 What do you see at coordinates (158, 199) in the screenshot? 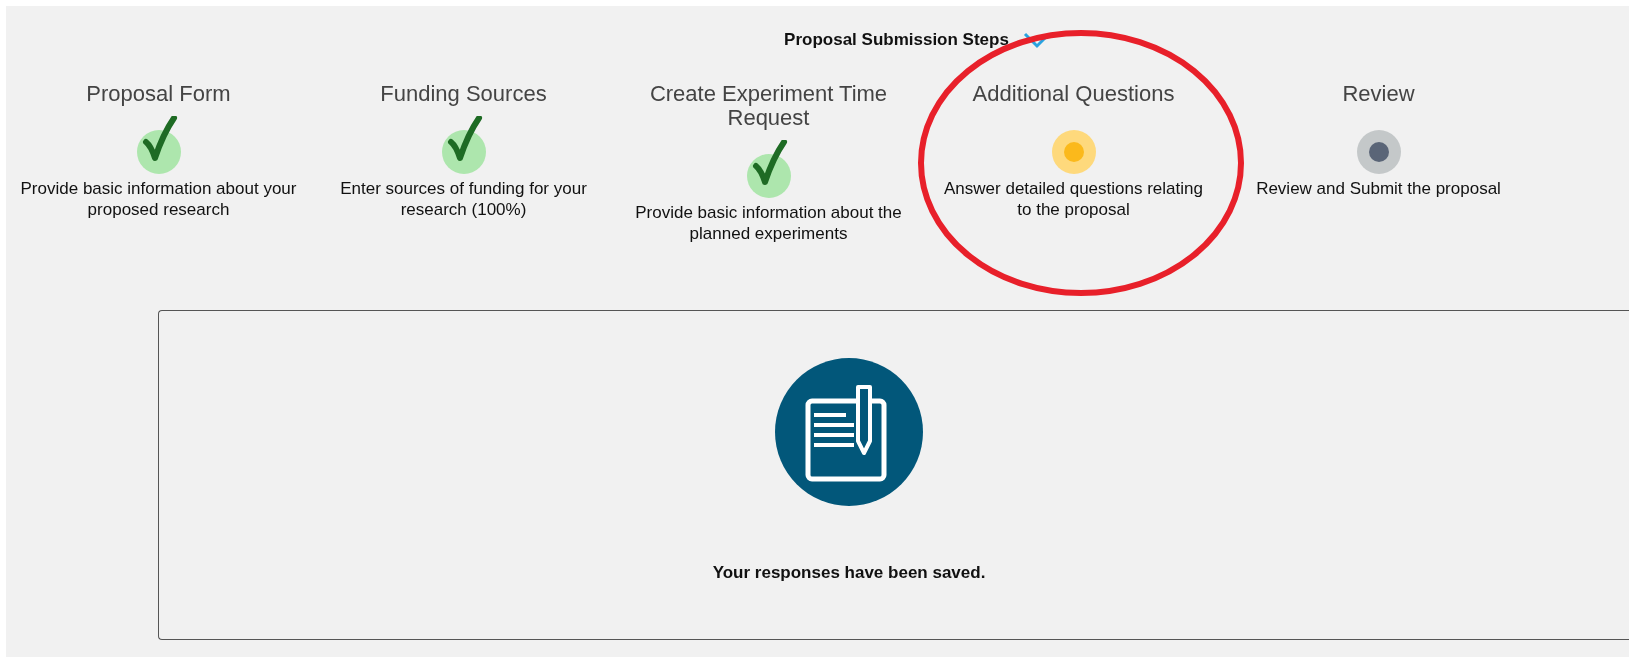
I see `step-description: Provide basic information about your proposed research` at bounding box center [158, 199].